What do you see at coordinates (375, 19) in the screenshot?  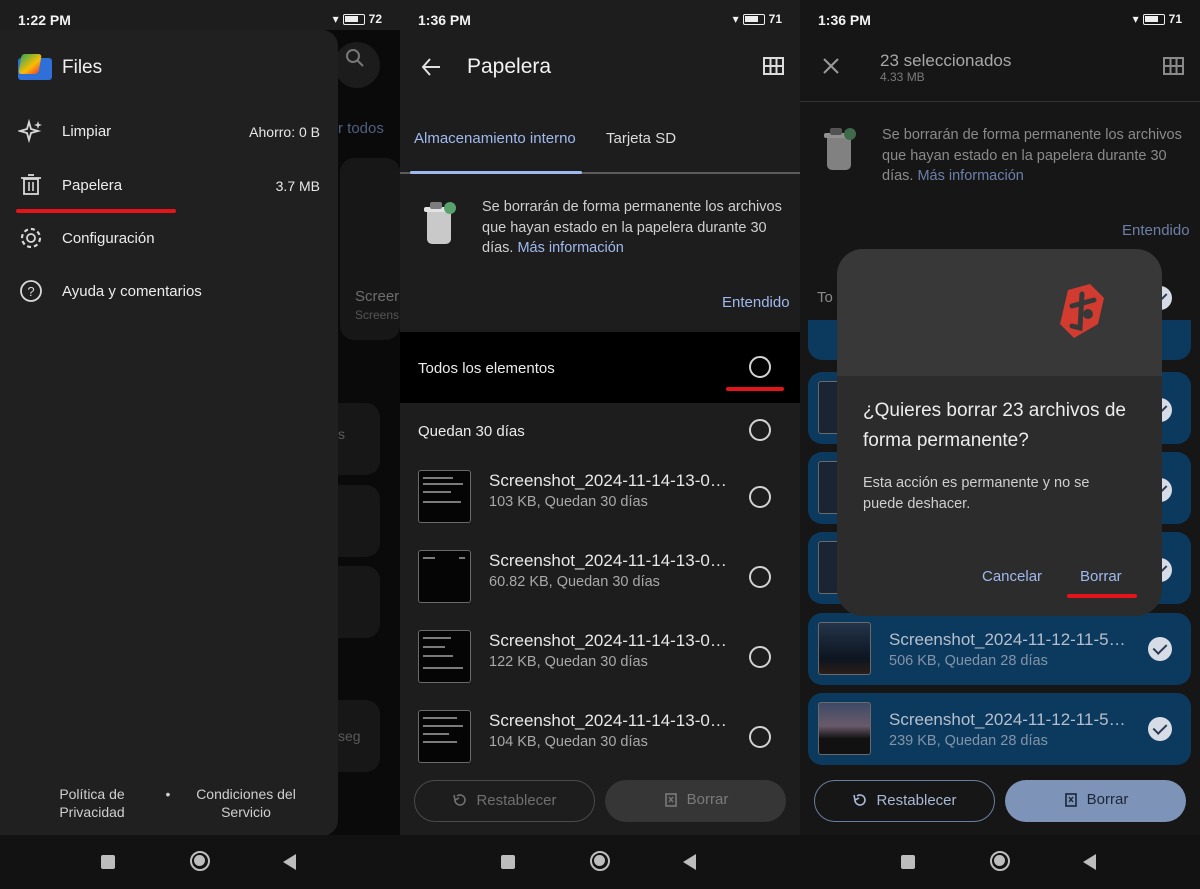 I see `battery-level: 72` at bounding box center [375, 19].